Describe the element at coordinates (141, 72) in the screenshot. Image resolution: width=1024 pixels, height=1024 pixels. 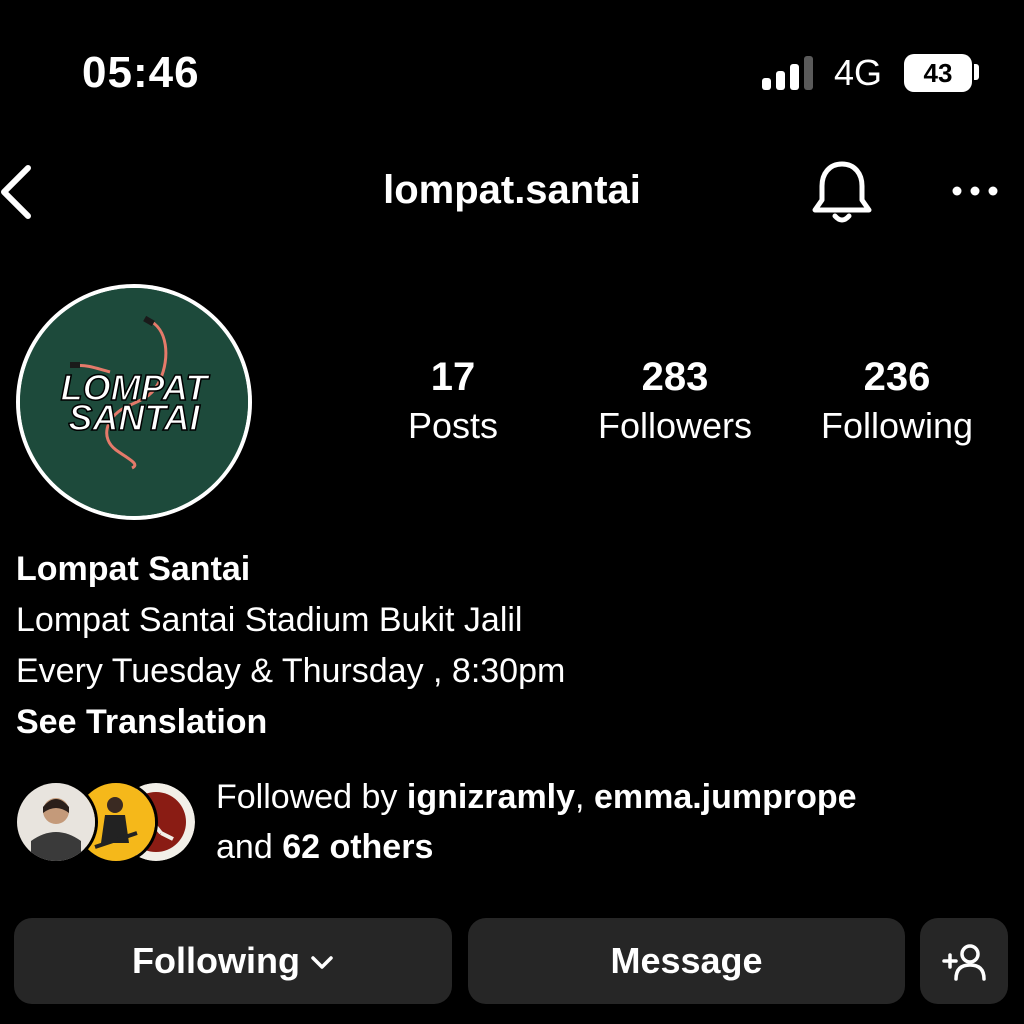
I see `status-time: 05:46` at that location.